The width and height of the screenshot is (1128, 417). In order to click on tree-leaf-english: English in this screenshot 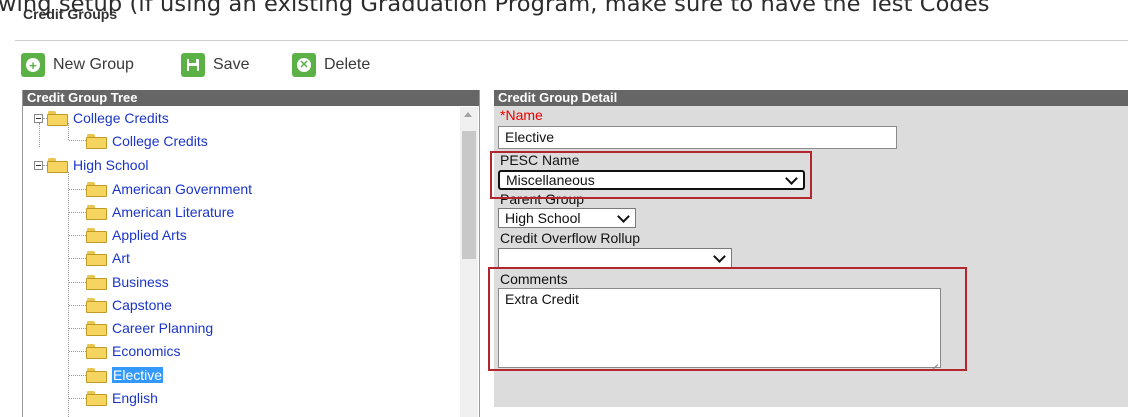, I will do `click(122, 398)`.